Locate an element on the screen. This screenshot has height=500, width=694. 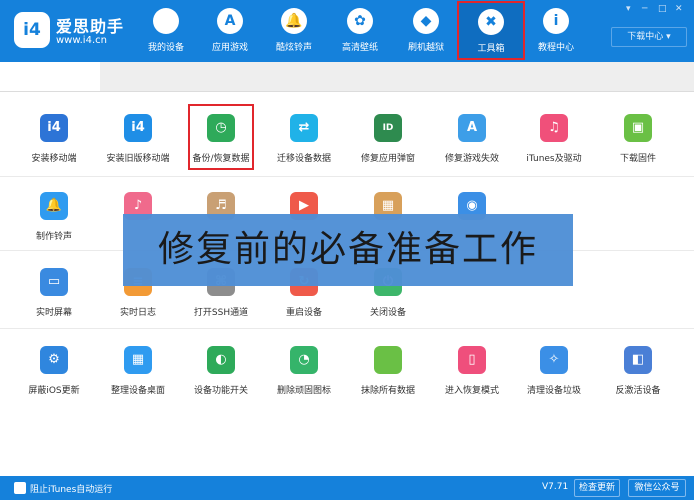
nav-tutorials: i 教程中心 is located at coordinates (556, 32).